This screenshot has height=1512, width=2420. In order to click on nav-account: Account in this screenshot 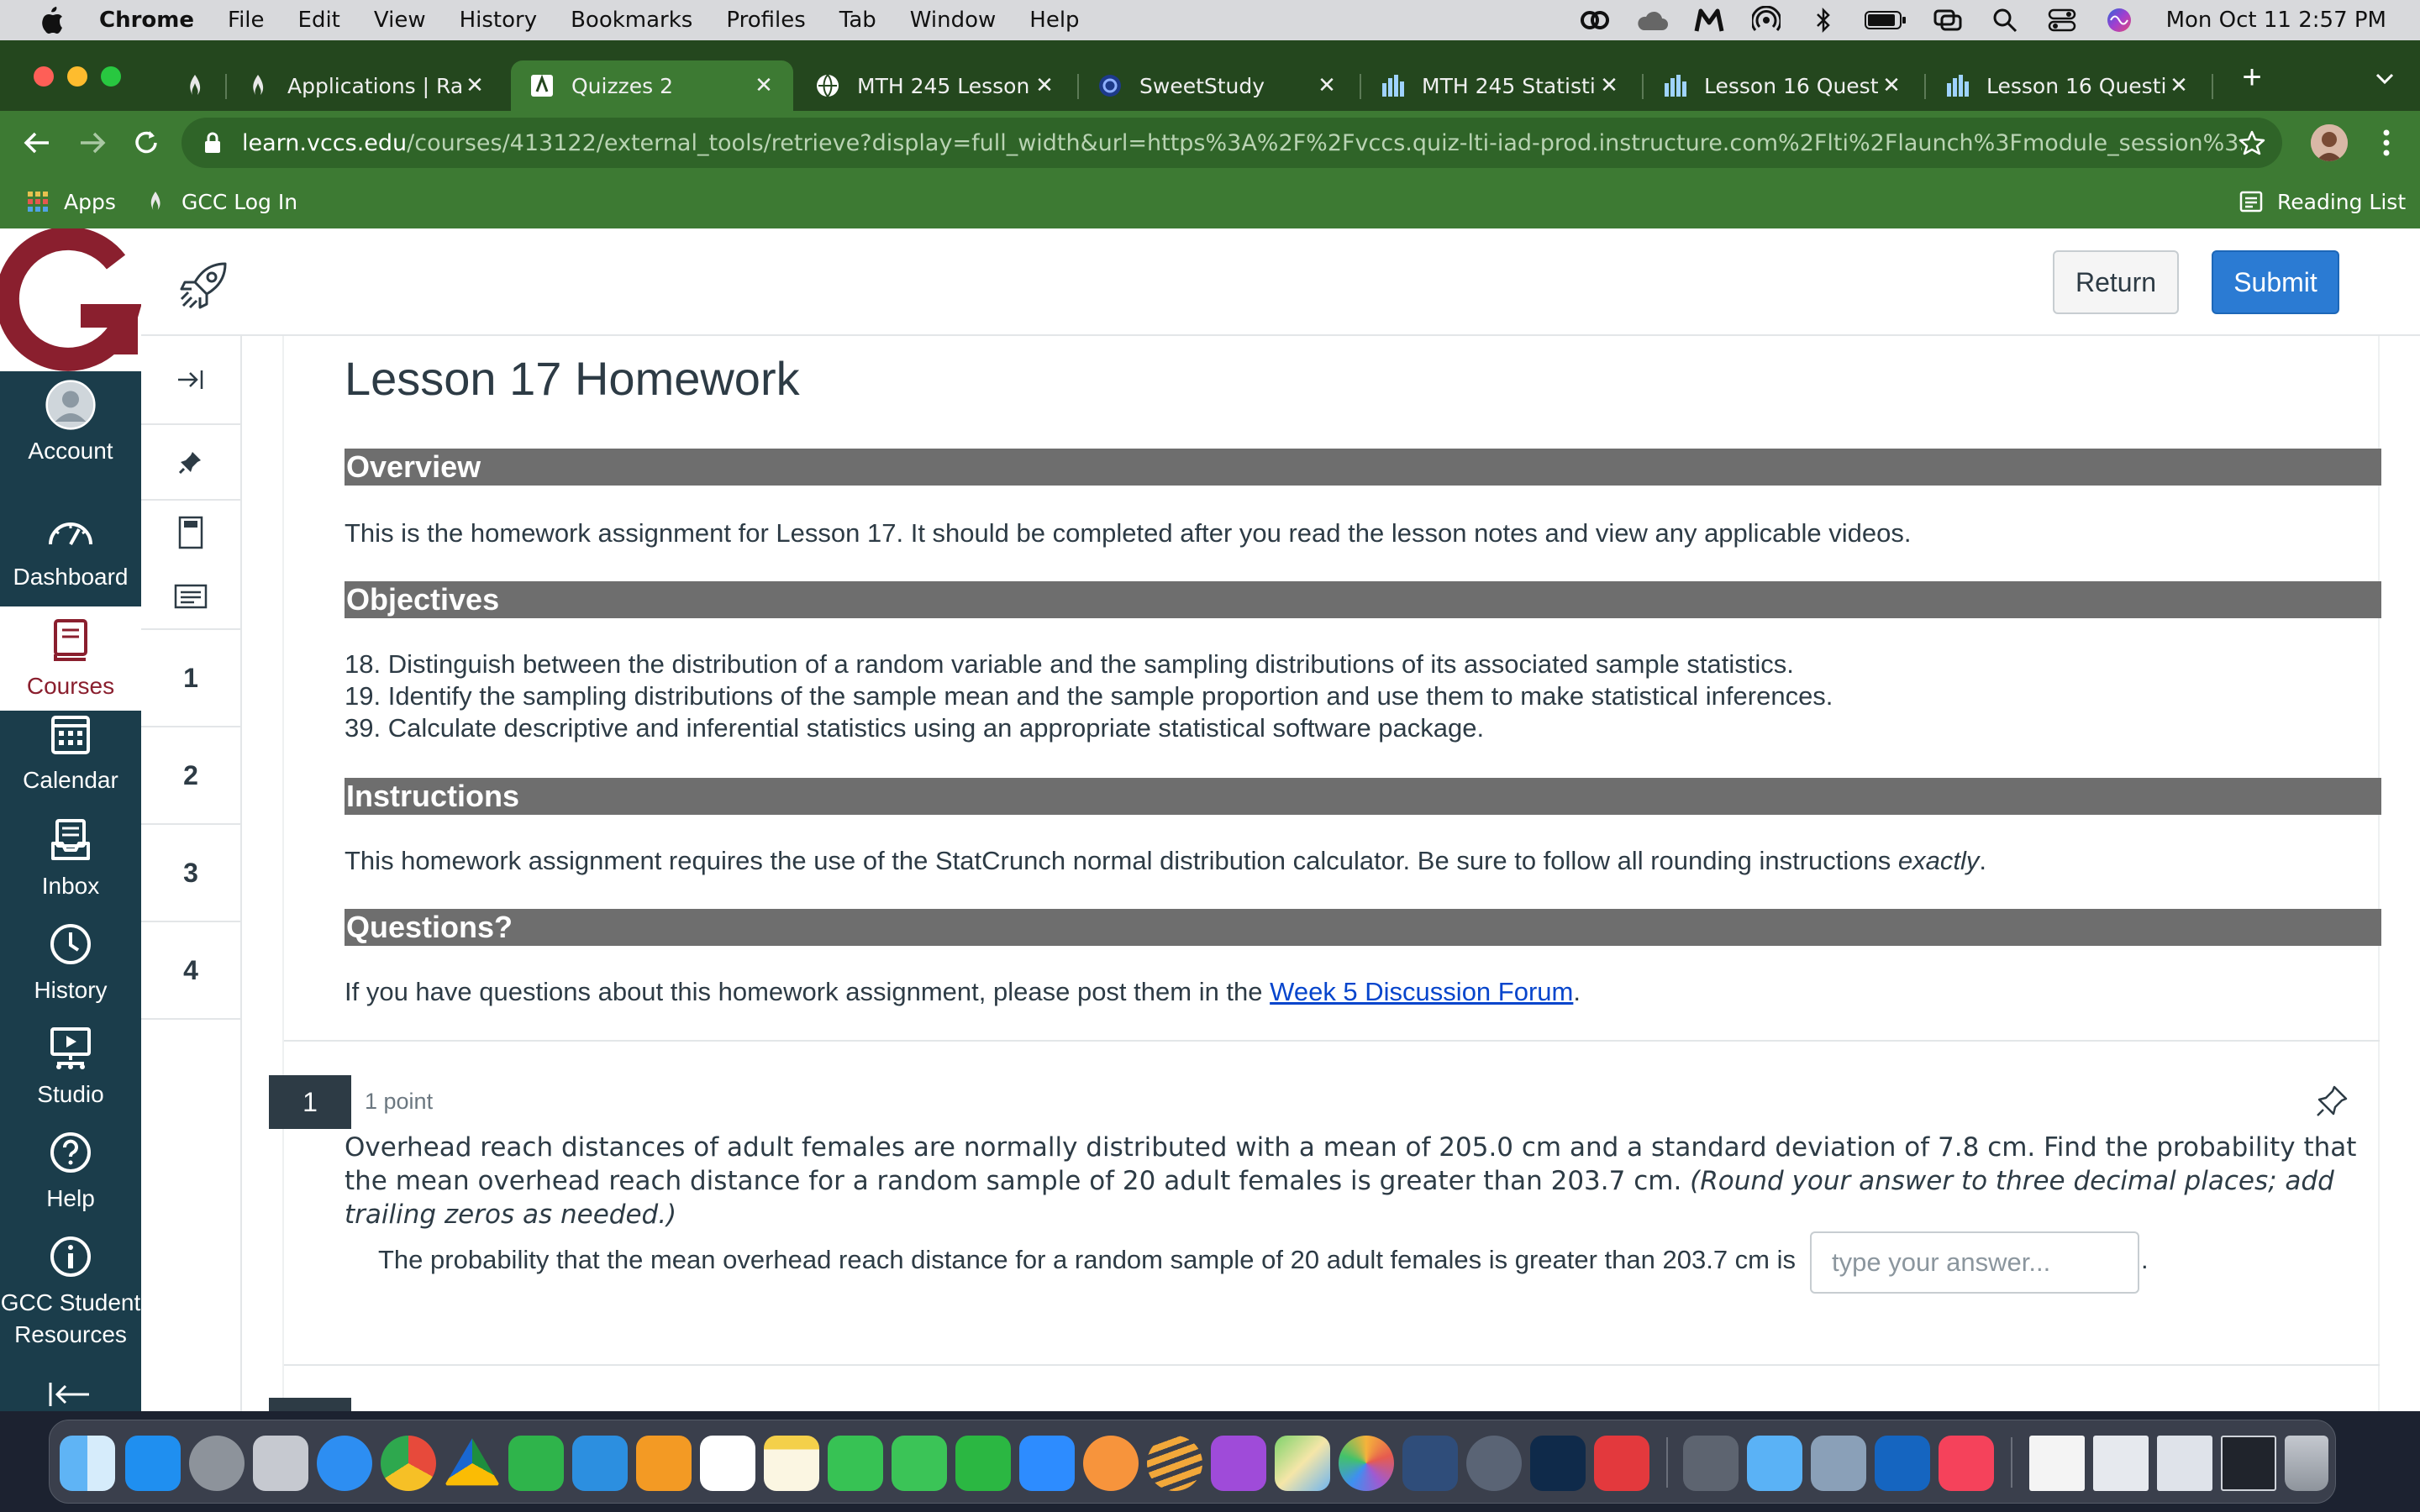, I will do `click(70, 423)`.